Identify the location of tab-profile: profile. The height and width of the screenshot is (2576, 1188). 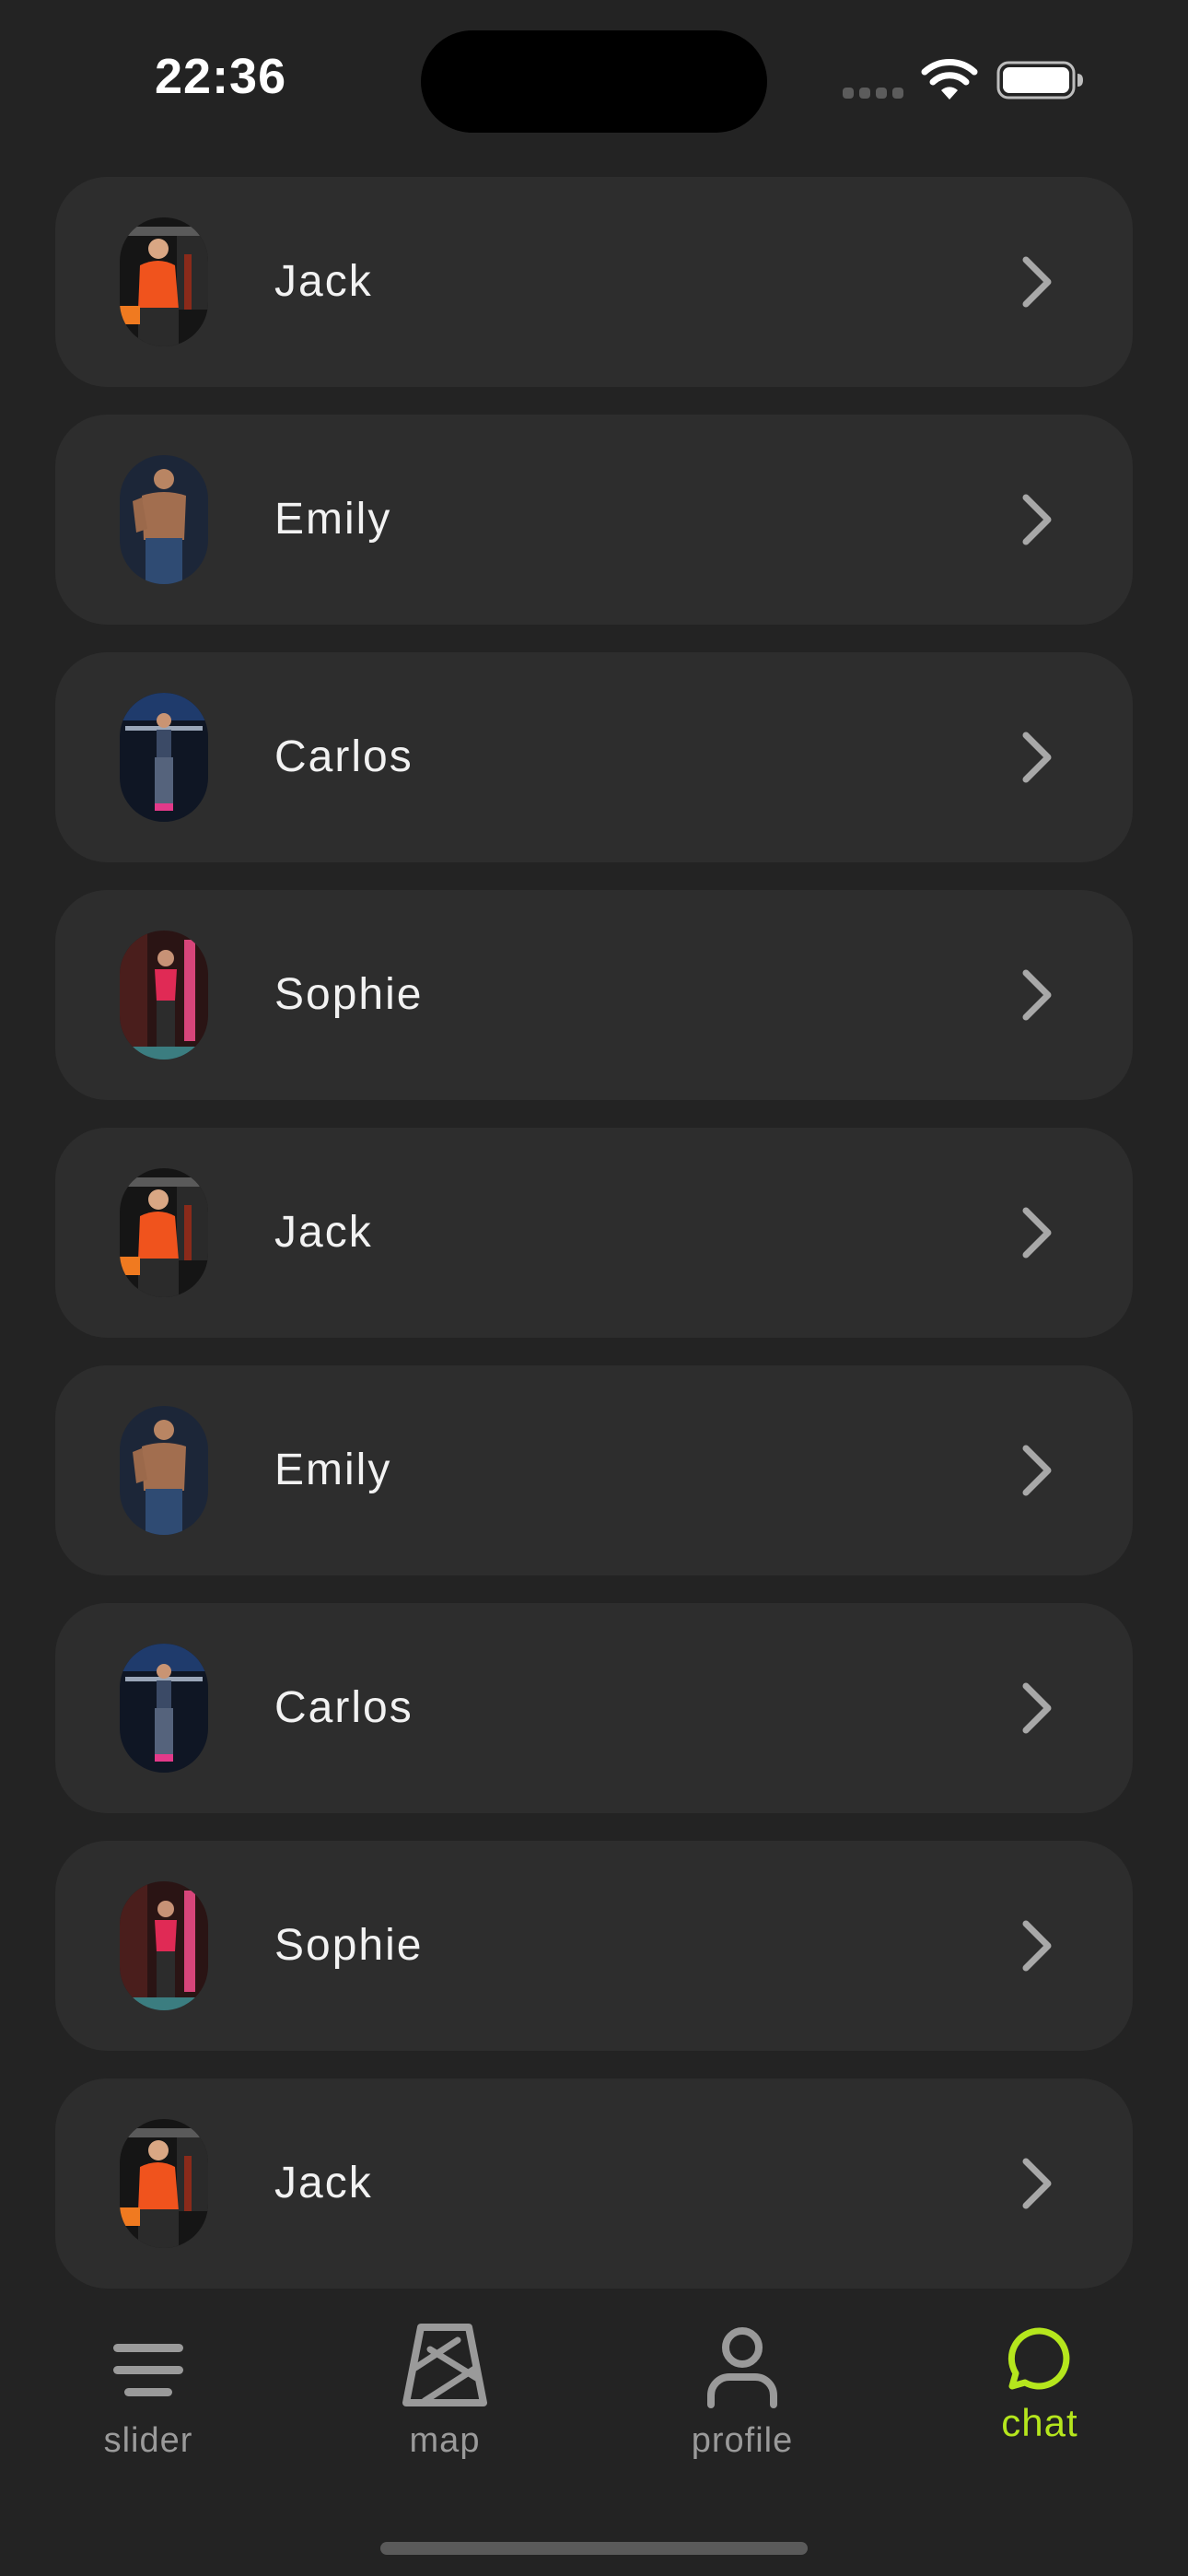
(742, 2386).